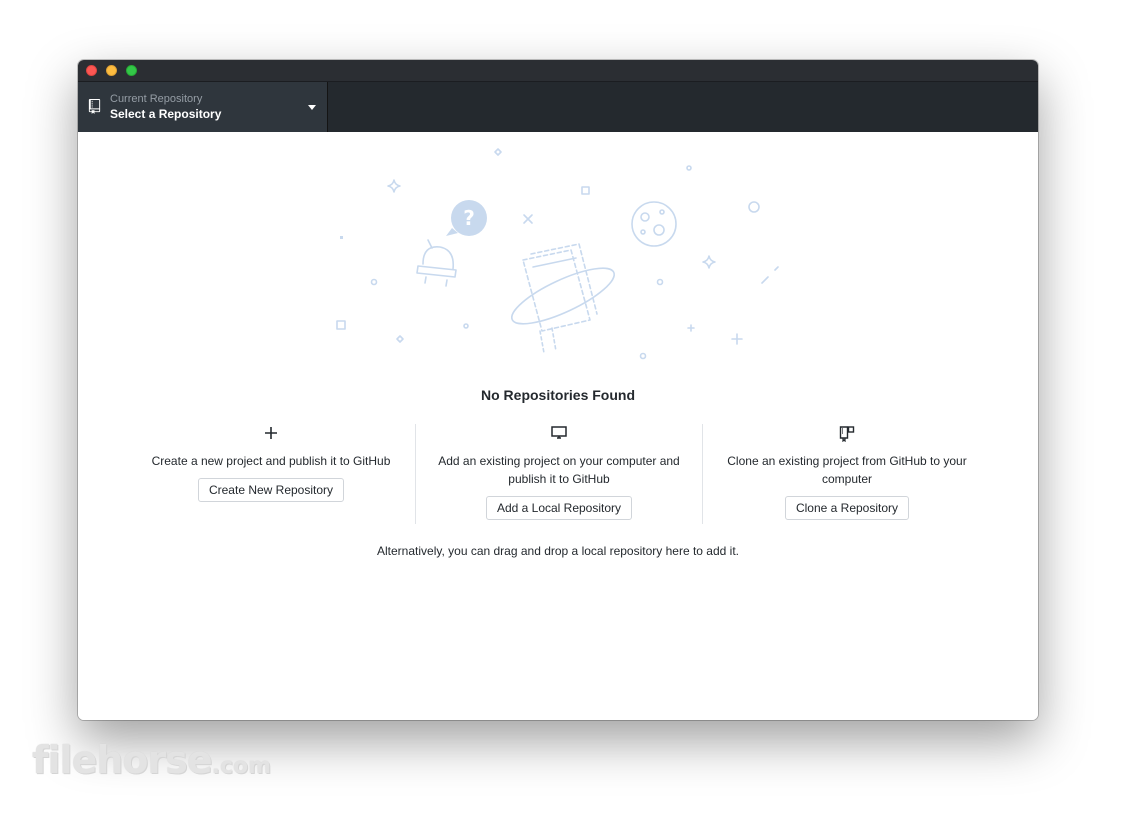 This screenshot has width=1129, height=813. Describe the element at coordinates (312, 107) in the screenshot. I see `triangle-down-icon` at that location.